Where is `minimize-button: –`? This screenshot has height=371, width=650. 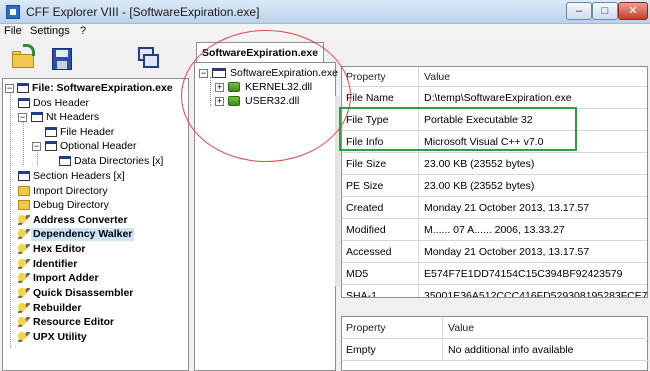 minimize-button: – is located at coordinates (579, 11).